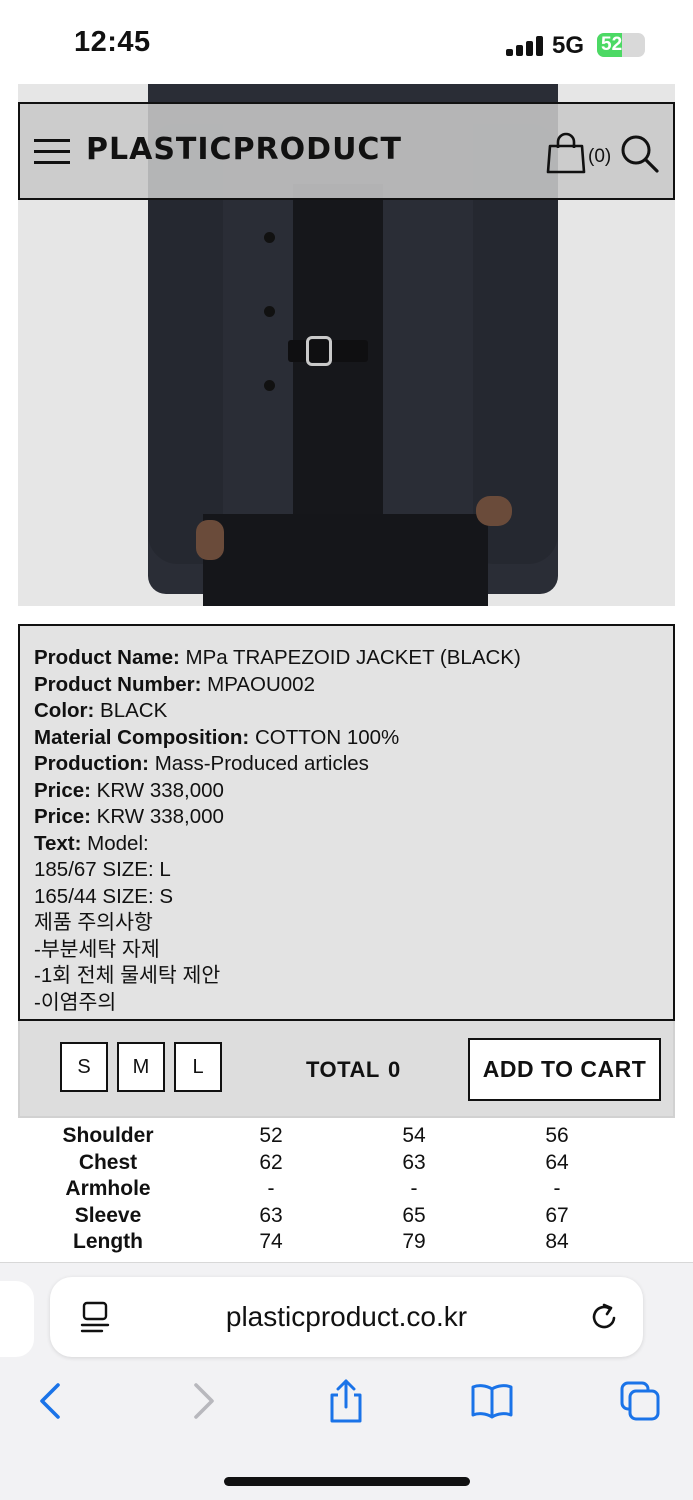  I want to click on share-icon, so click(346, 1401).